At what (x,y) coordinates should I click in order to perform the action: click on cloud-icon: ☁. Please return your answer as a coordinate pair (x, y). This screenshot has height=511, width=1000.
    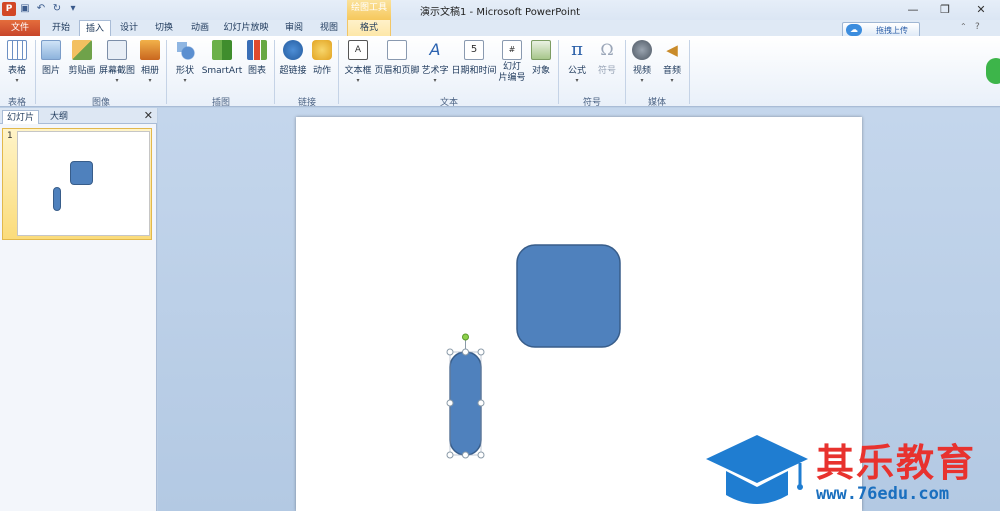
    Looking at the image, I should click on (854, 30).